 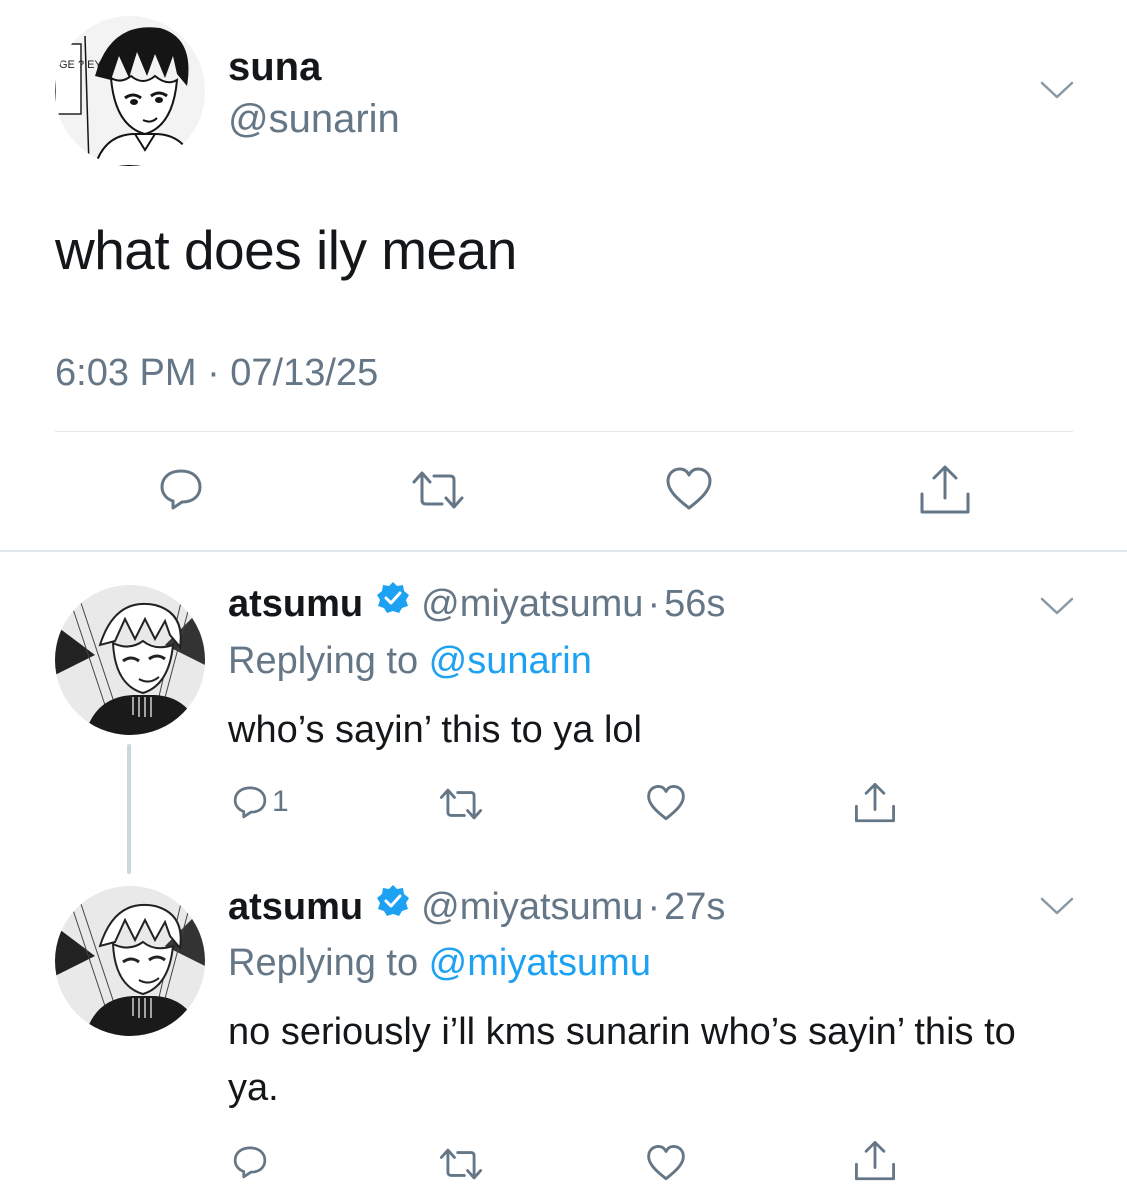 I want to click on replying-to-mention: @sunarin, so click(x=510, y=661).